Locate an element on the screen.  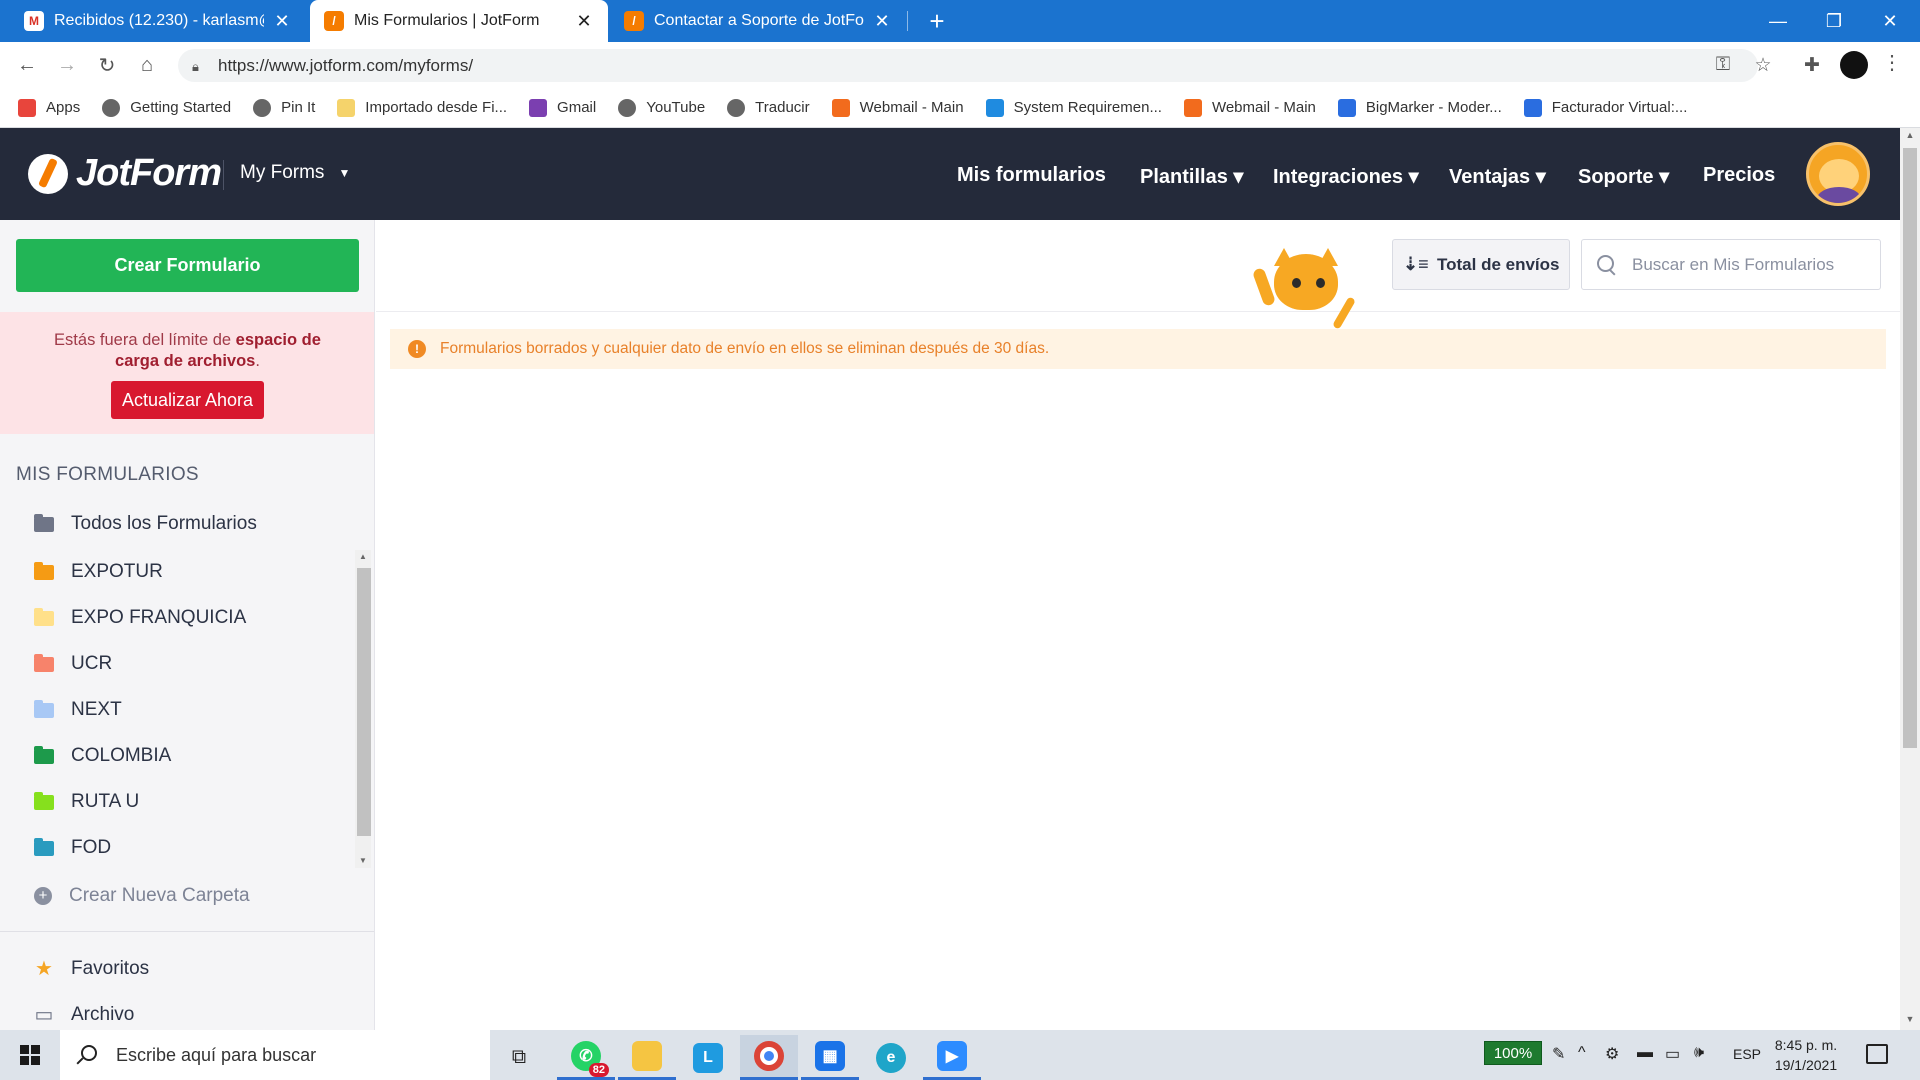
sidebar-item-all-forms: Todos los Formularios is located at coordinates (145, 524).